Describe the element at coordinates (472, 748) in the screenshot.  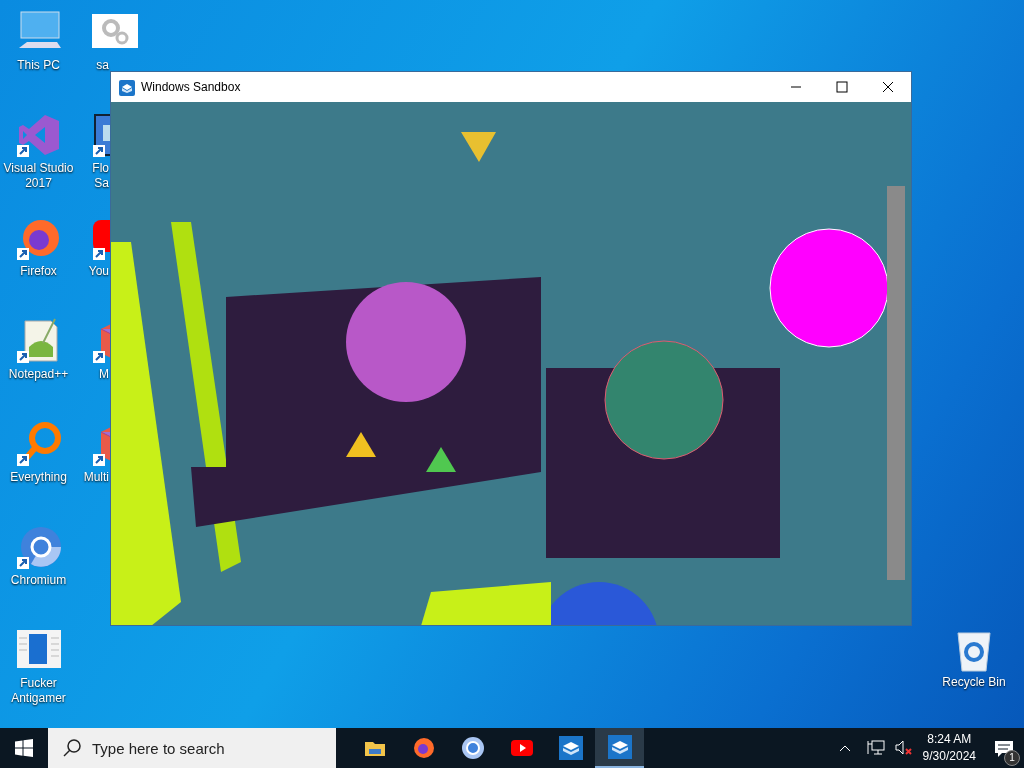
I see `chromium-icon` at that location.